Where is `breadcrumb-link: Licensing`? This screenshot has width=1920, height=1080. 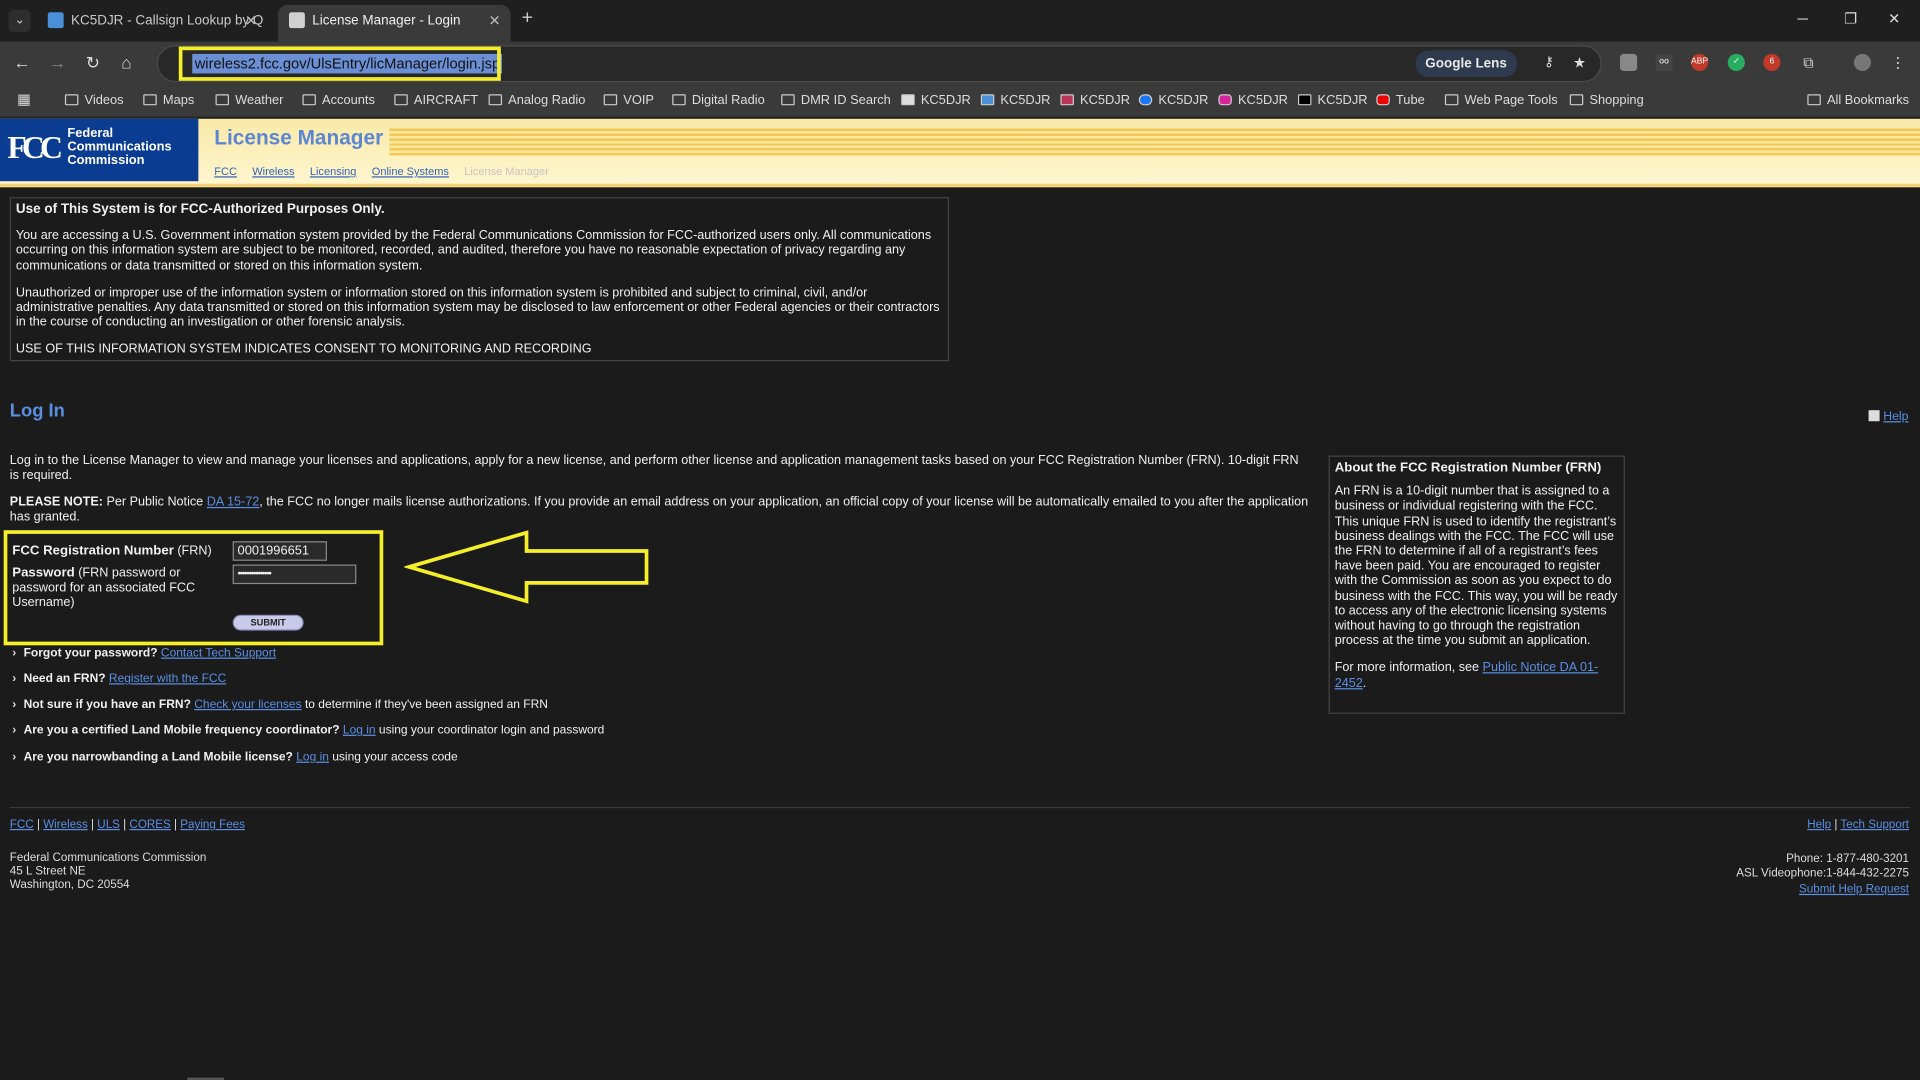 breadcrumb-link: Licensing is located at coordinates (333, 171).